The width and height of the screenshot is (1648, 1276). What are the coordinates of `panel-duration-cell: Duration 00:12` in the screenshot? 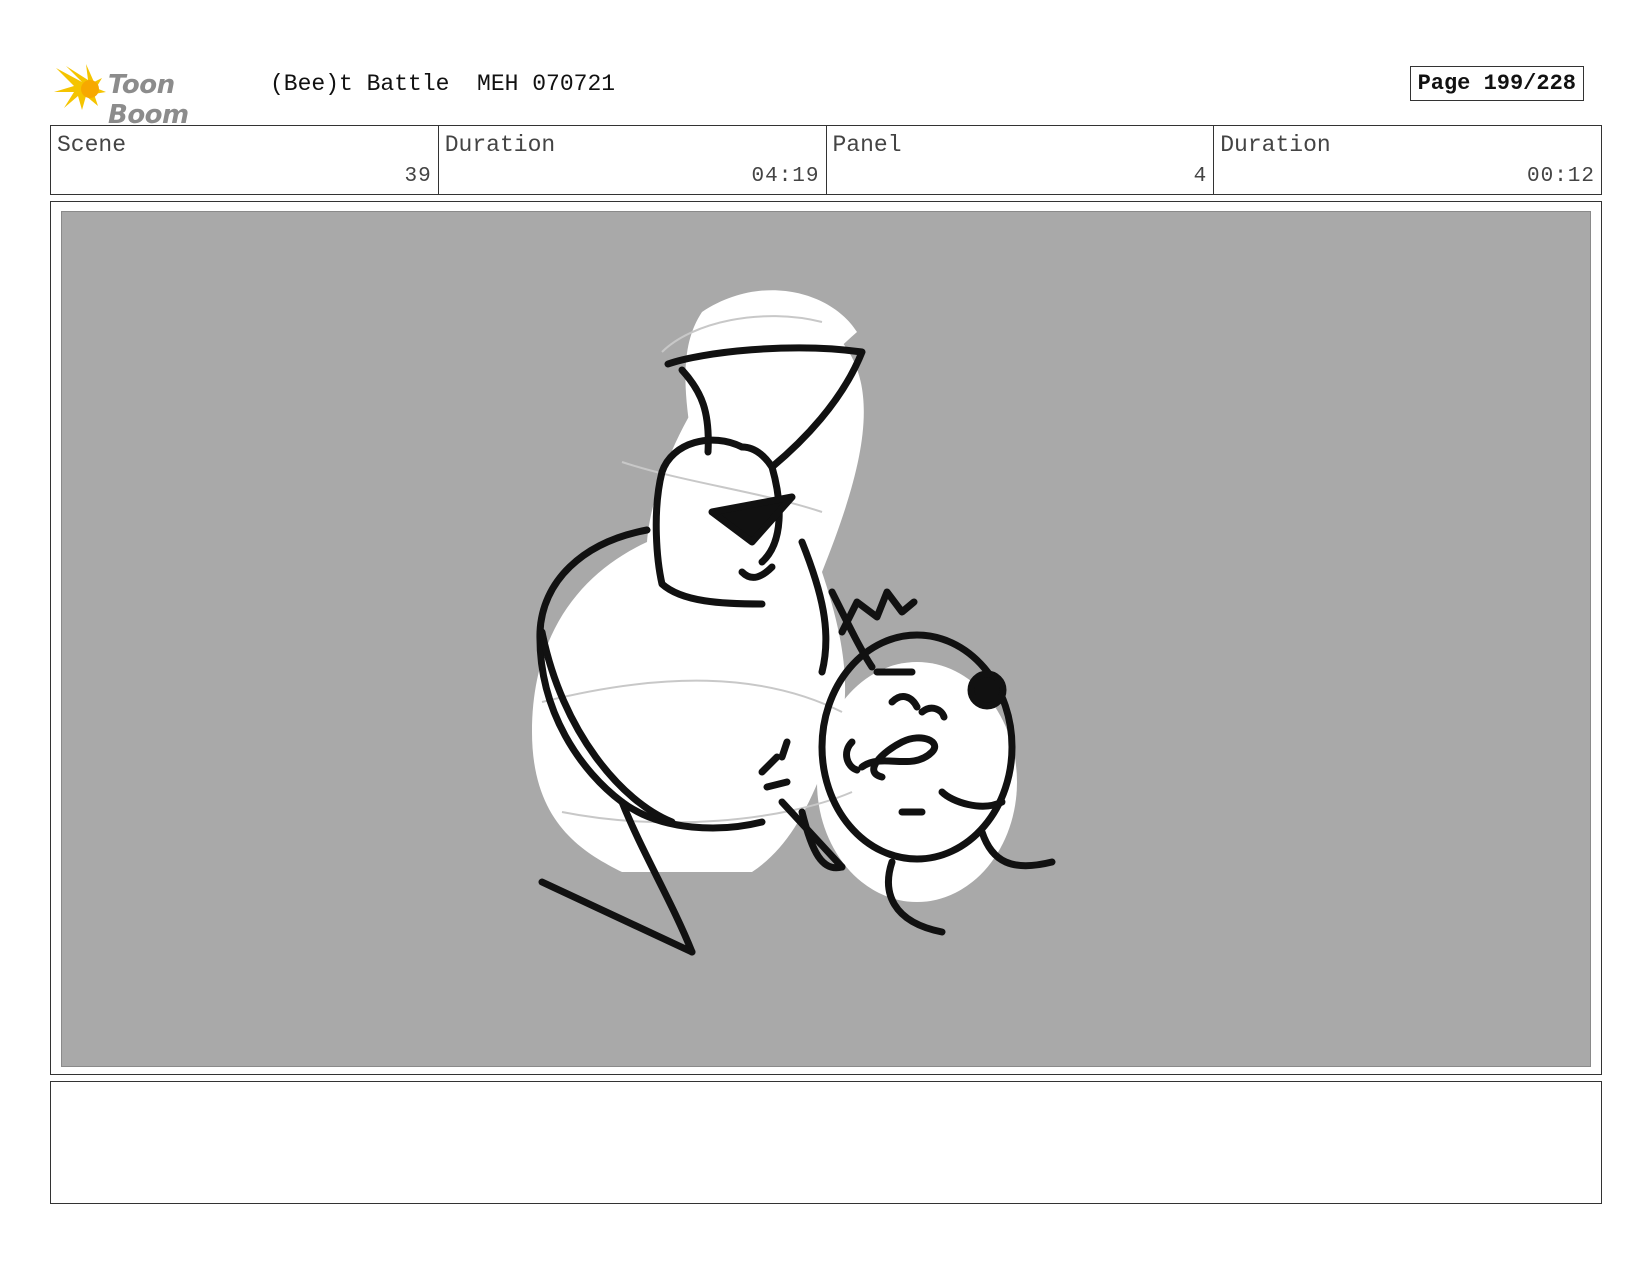 It's located at (1407, 160).